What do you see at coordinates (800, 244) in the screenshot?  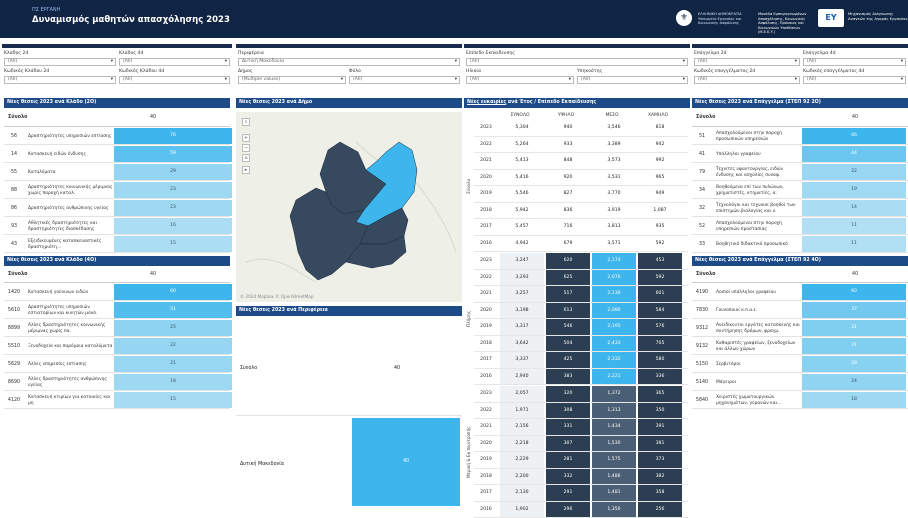 I see `table-row: 33Βοηθητικό διδακτικό προσωπικό11` at bounding box center [800, 244].